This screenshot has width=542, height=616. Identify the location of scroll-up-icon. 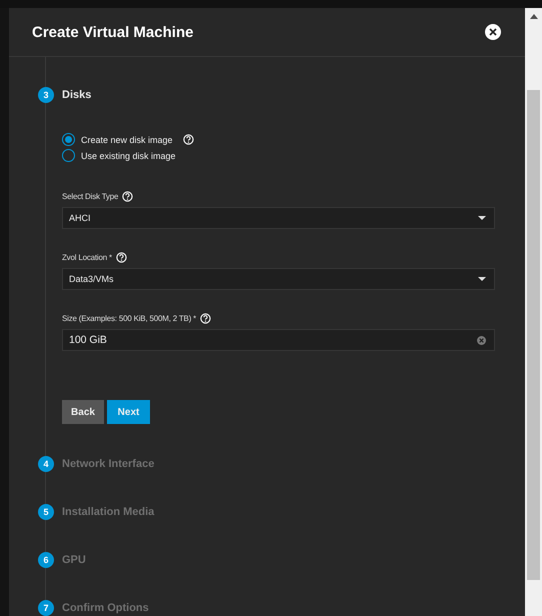
(534, 16).